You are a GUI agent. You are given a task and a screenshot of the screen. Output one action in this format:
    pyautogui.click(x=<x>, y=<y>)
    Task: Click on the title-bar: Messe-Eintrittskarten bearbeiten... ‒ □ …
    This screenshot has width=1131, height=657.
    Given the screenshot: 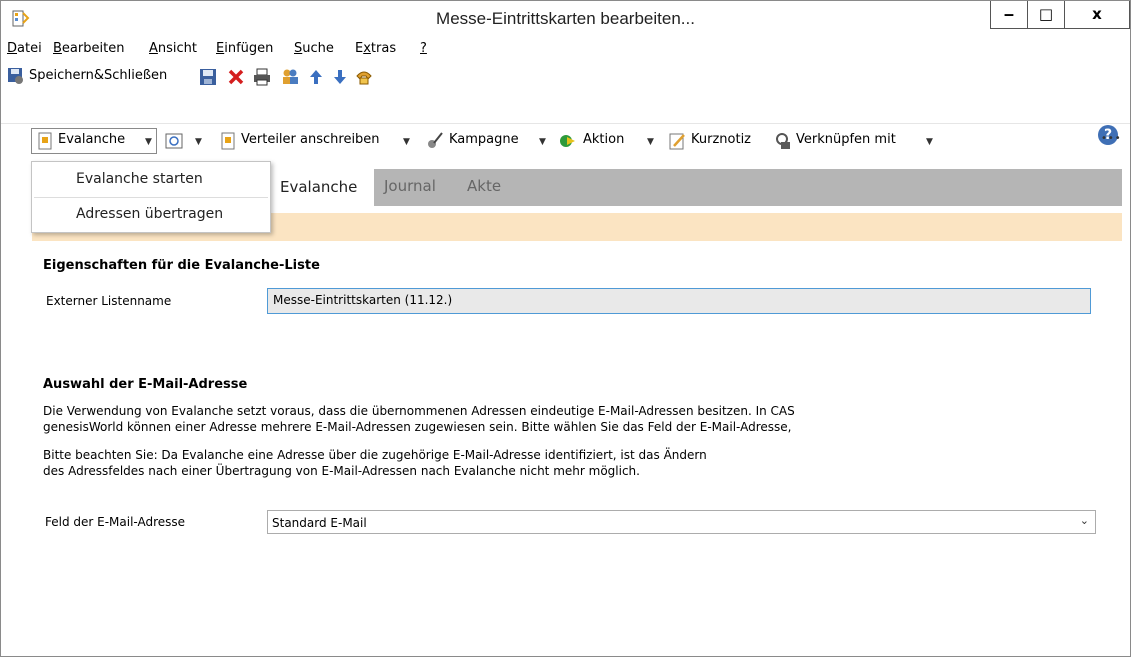 What is the action you would take?
    pyautogui.click(x=565, y=19)
    